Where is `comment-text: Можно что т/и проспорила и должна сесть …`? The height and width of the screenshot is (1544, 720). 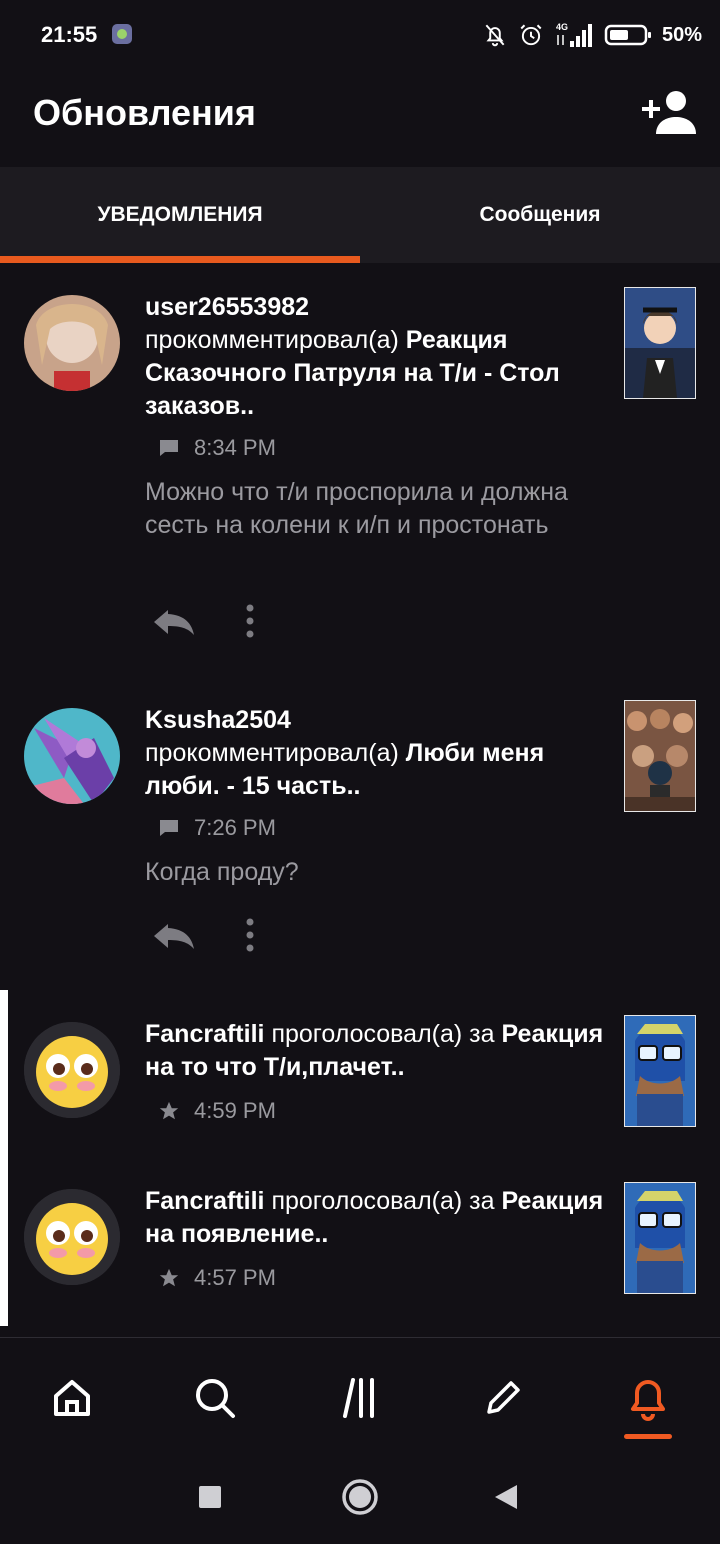 comment-text: Можно что т/и проспорила и должна сесть … is located at coordinates (356, 508).